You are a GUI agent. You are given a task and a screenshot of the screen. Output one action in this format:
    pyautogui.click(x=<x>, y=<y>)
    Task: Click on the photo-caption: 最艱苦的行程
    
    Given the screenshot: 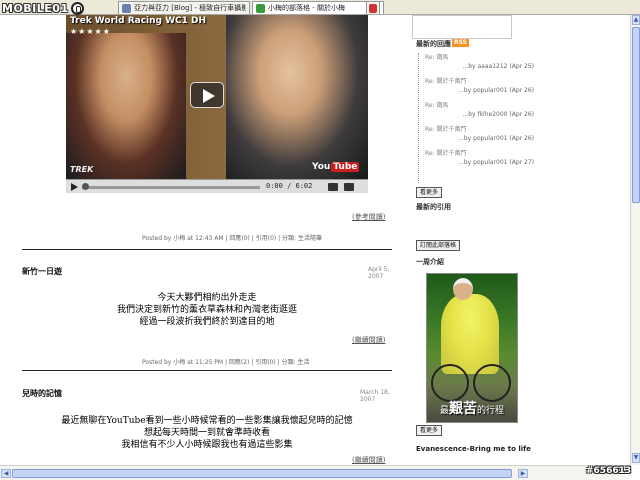 What is the action you would take?
    pyautogui.click(x=472, y=408)
    